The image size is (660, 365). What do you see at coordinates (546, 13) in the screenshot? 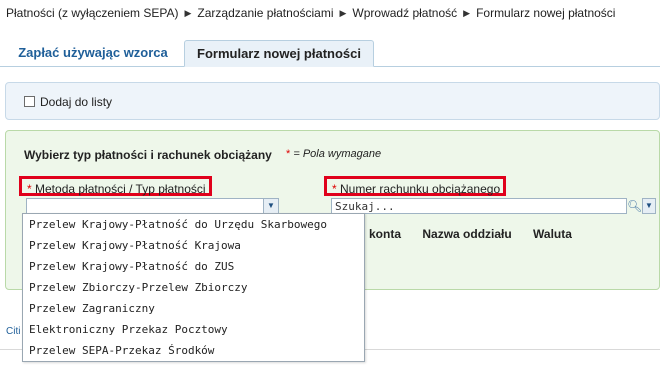
I see `breadcrumb-item-new-payment-form: Formularz nowej płatności` at bounding box center [546, 13].